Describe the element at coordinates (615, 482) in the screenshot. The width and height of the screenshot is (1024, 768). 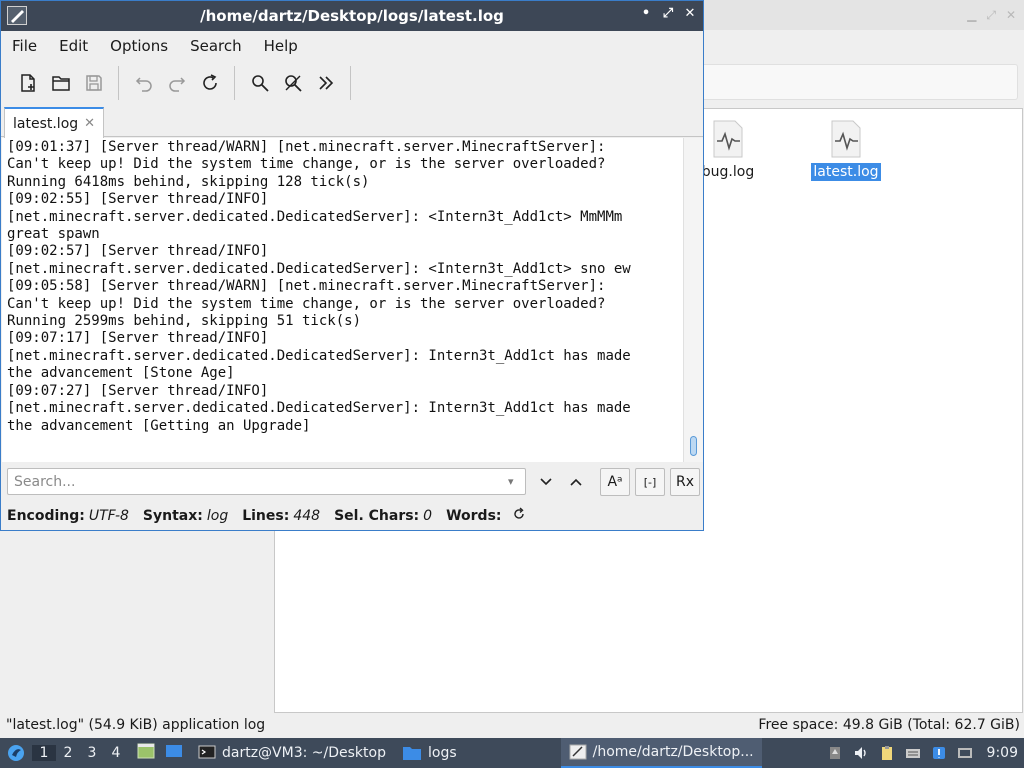
I see `match-case-button: Aᵃ` at that location.